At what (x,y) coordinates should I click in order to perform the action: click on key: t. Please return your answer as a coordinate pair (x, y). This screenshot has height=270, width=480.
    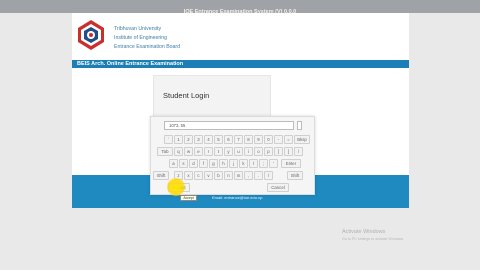
    Looking at the image, I should click on (218, 151).